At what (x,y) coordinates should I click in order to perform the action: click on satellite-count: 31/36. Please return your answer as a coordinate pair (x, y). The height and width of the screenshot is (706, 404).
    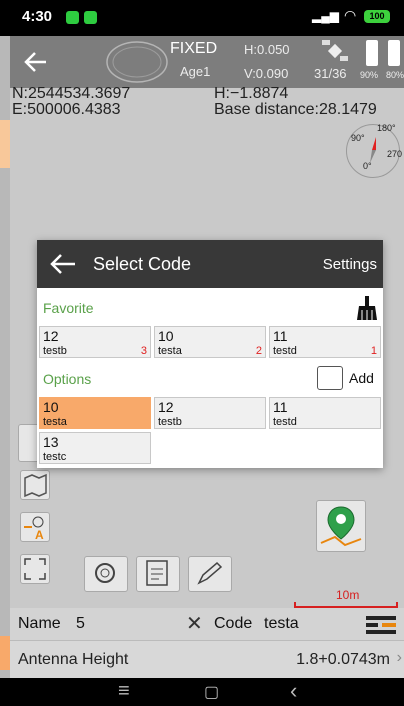
    Looking at the image, I should click on (330, 73).